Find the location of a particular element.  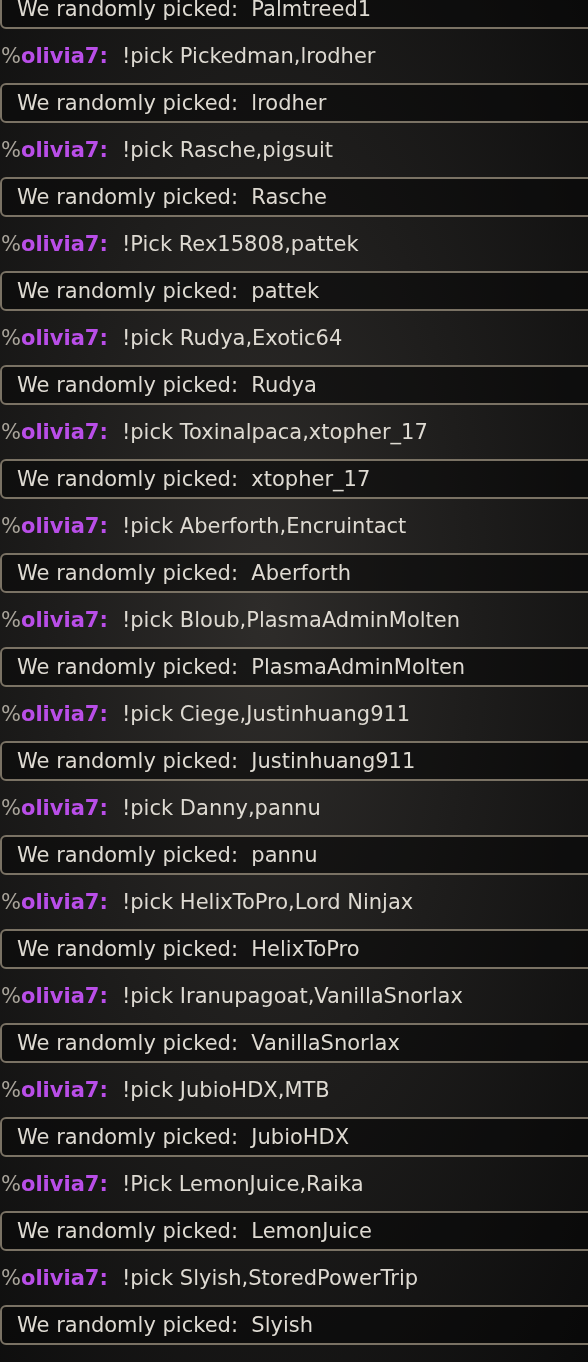

chat-message: !pick Toxinalpaca,xtopher_17 is located at coordinates (274, 432).